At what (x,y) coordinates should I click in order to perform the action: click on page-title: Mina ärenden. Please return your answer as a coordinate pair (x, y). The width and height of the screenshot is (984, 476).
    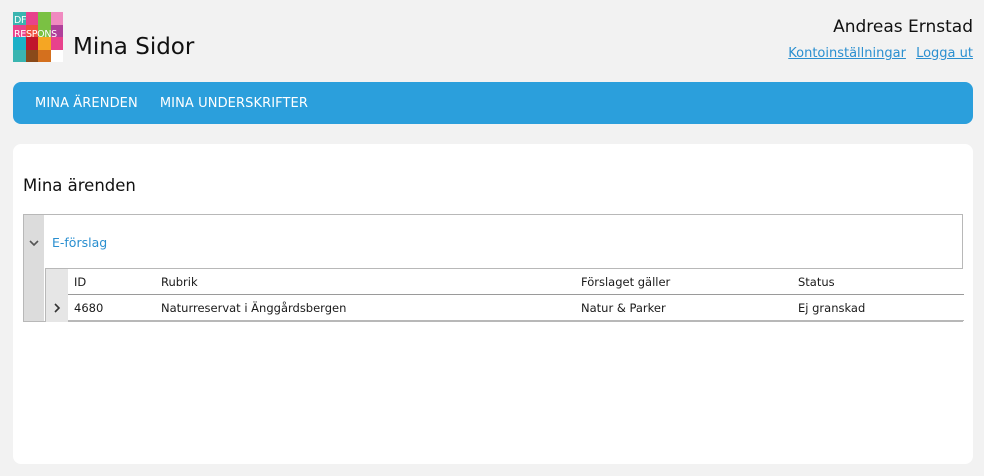
    Looking at the image, I should click on (79, 185).